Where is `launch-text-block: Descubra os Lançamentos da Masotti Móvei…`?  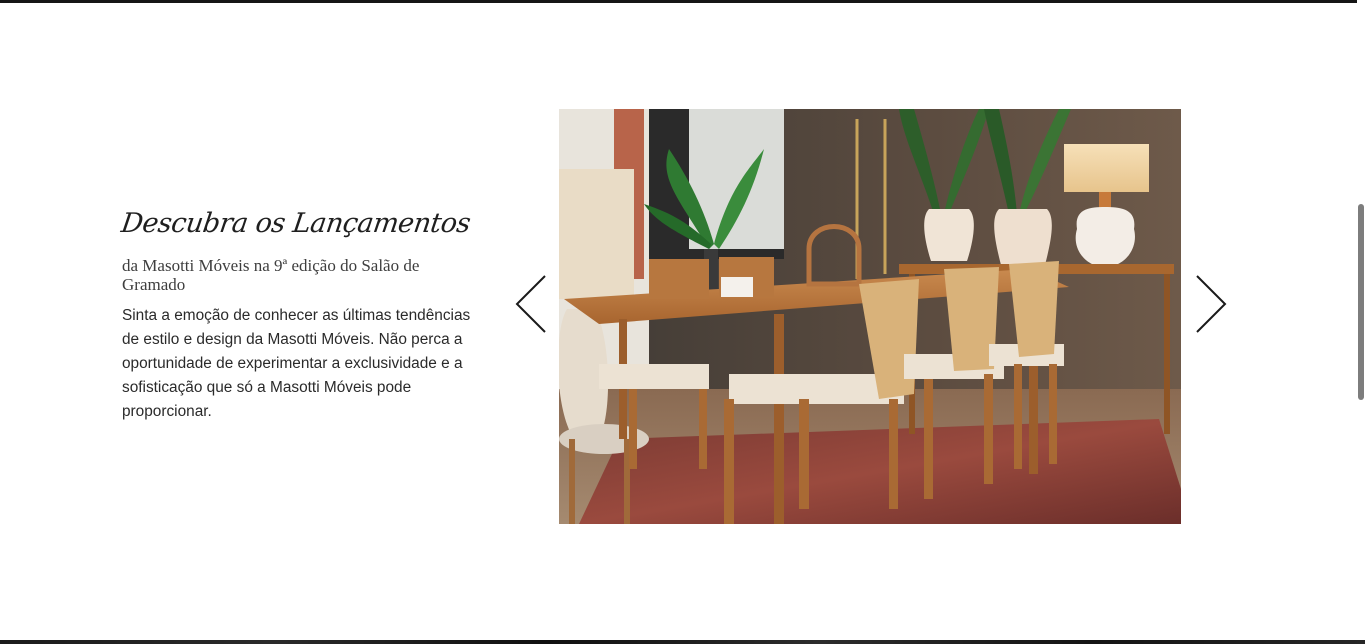
launch-text-block: Descubra os Lançamentos da Masotti Móvei… is located at coordinates (298, 312).